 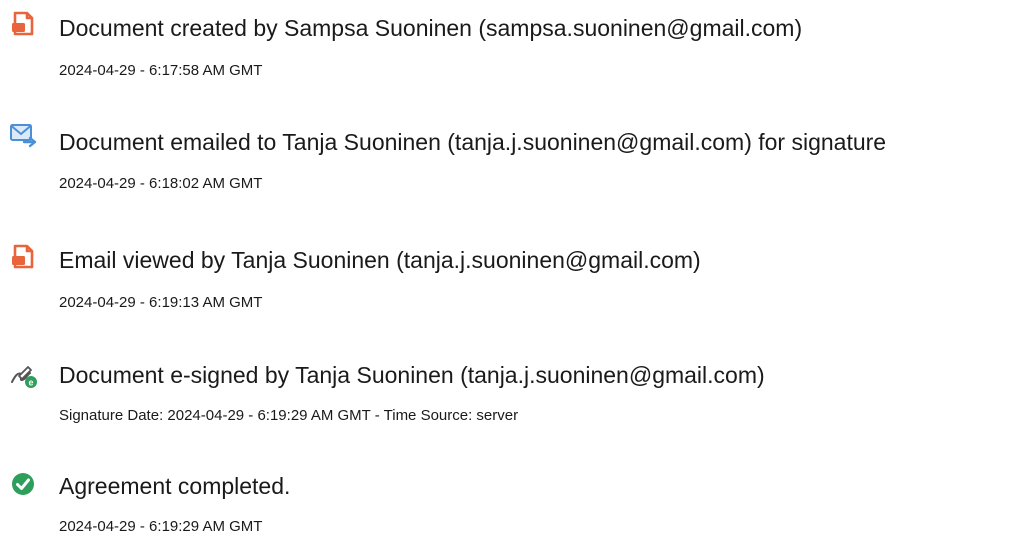 What do you see at coordinates (175, 486) in the screenshot?
I see `event-title: Agreement completed.` at bounding box center [175, 486].